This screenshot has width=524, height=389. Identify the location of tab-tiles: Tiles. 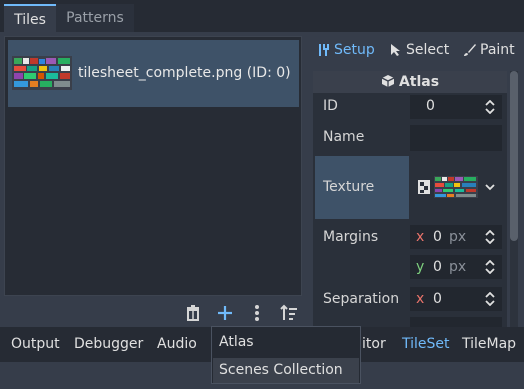
(30, 18).